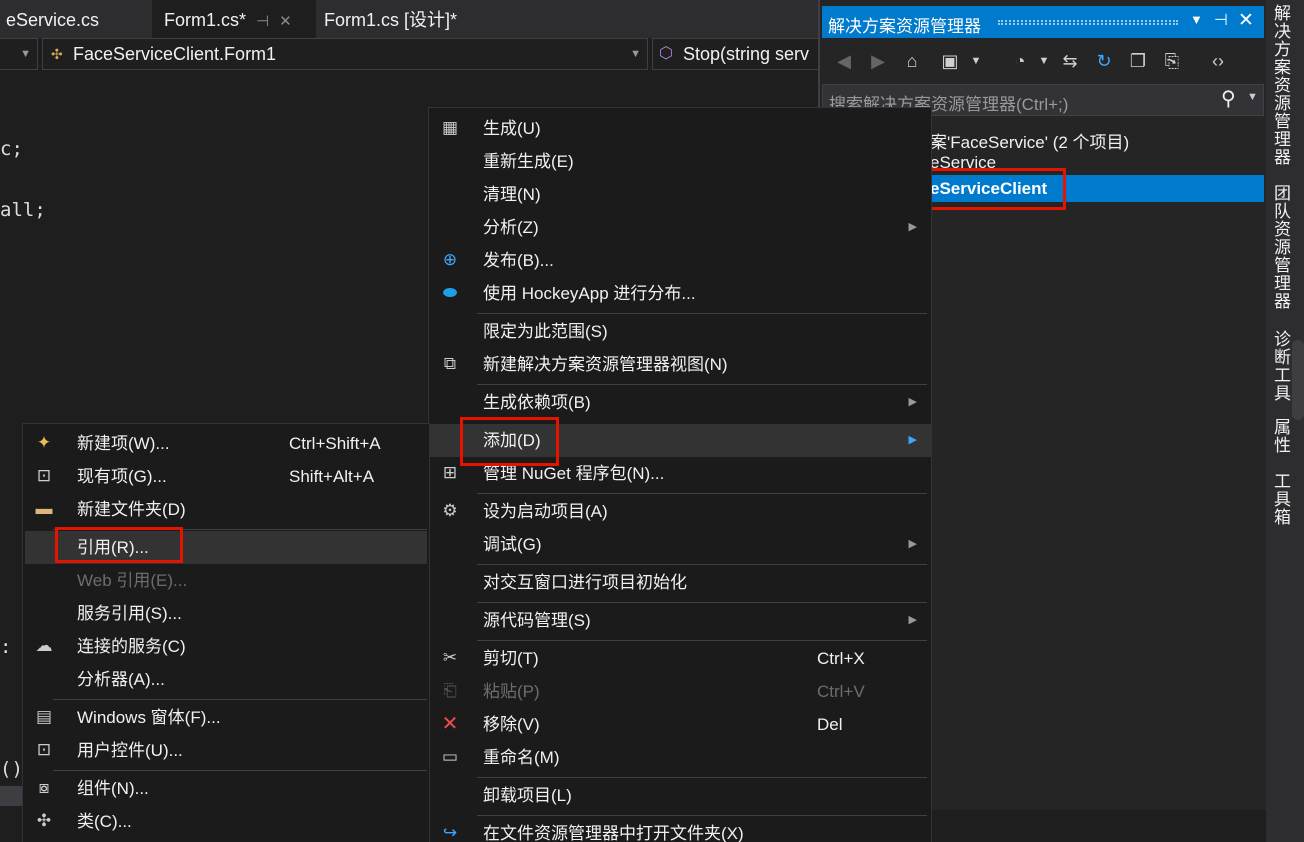 Image resolution: width=1304 pixels, height=842 pixels. What do you see at coordinates (119, 545) in the screenshot?
I see `highlight-box-reference` at bounding box center [119, 545].